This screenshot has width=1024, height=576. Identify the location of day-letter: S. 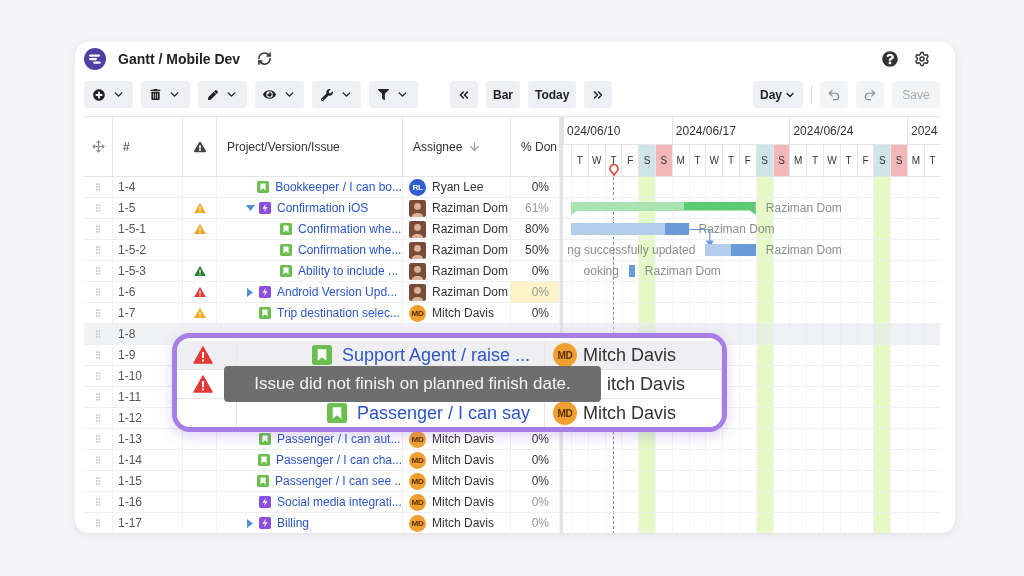
(664, 160).